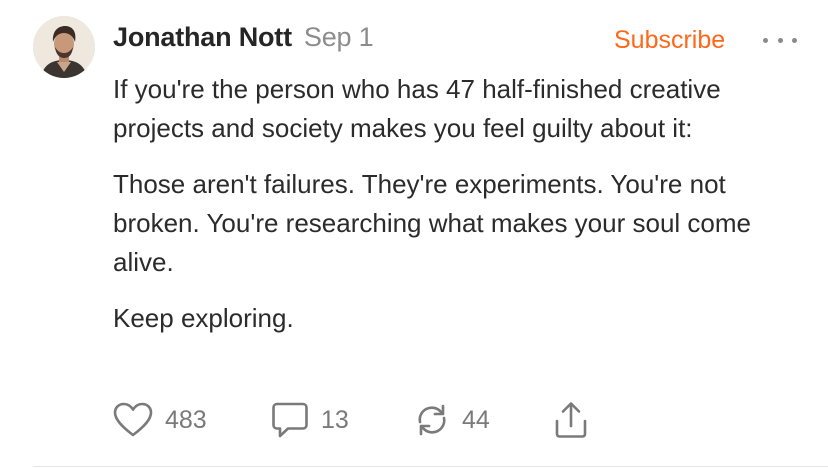 Image resolution: width=828 pixels, height=469 pixels. I want to click on subscribe-button: Subscribe, so click(669, 40).